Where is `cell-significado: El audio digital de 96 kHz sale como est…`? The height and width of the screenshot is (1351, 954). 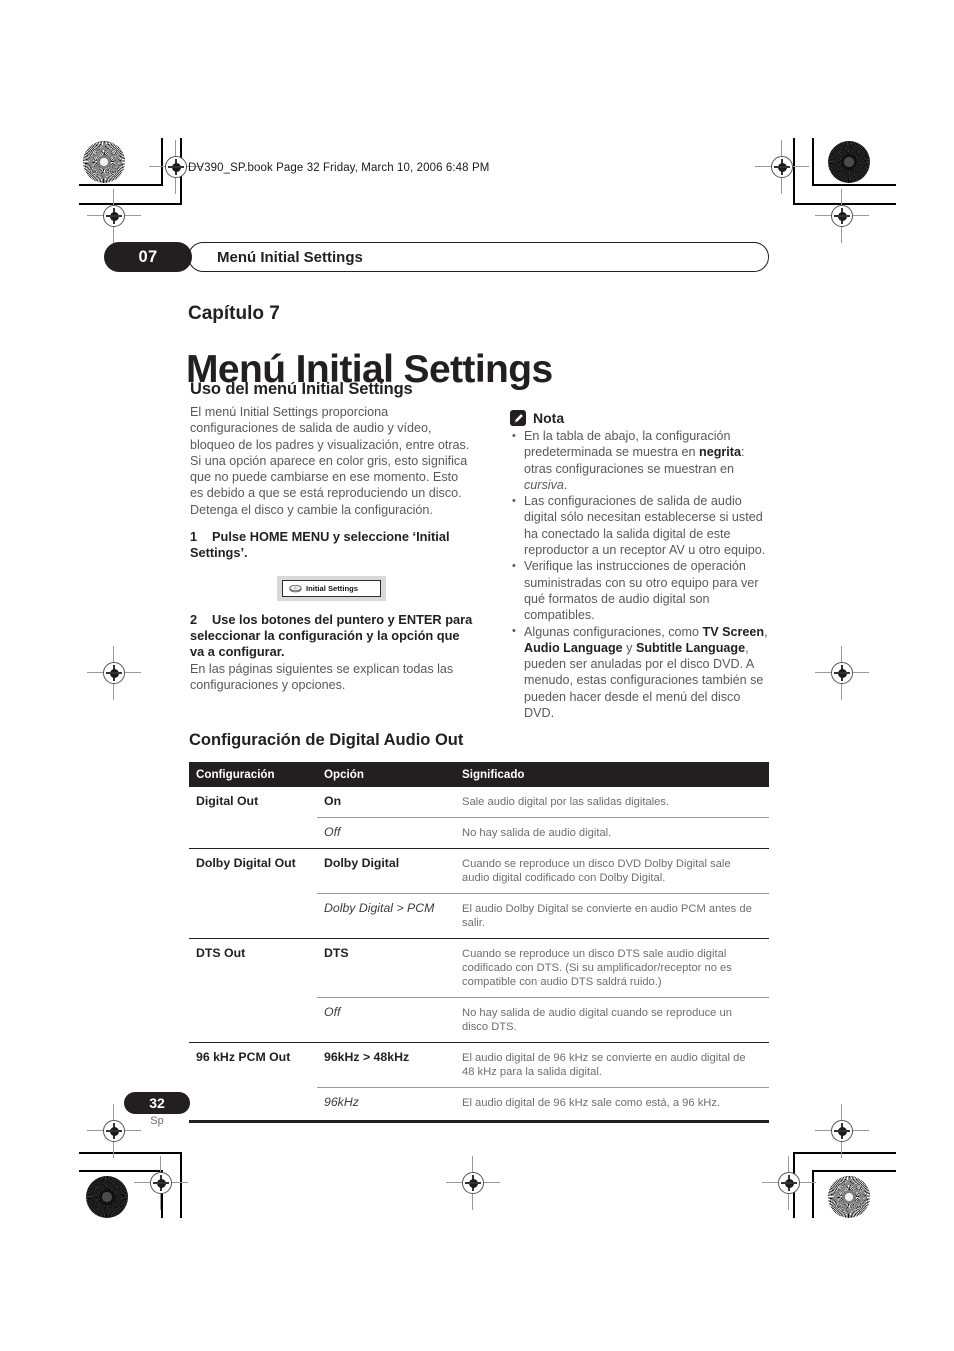 cell-significado: El audio digital de 96 kHz sale como est… is located at coordinates (612, 1102).